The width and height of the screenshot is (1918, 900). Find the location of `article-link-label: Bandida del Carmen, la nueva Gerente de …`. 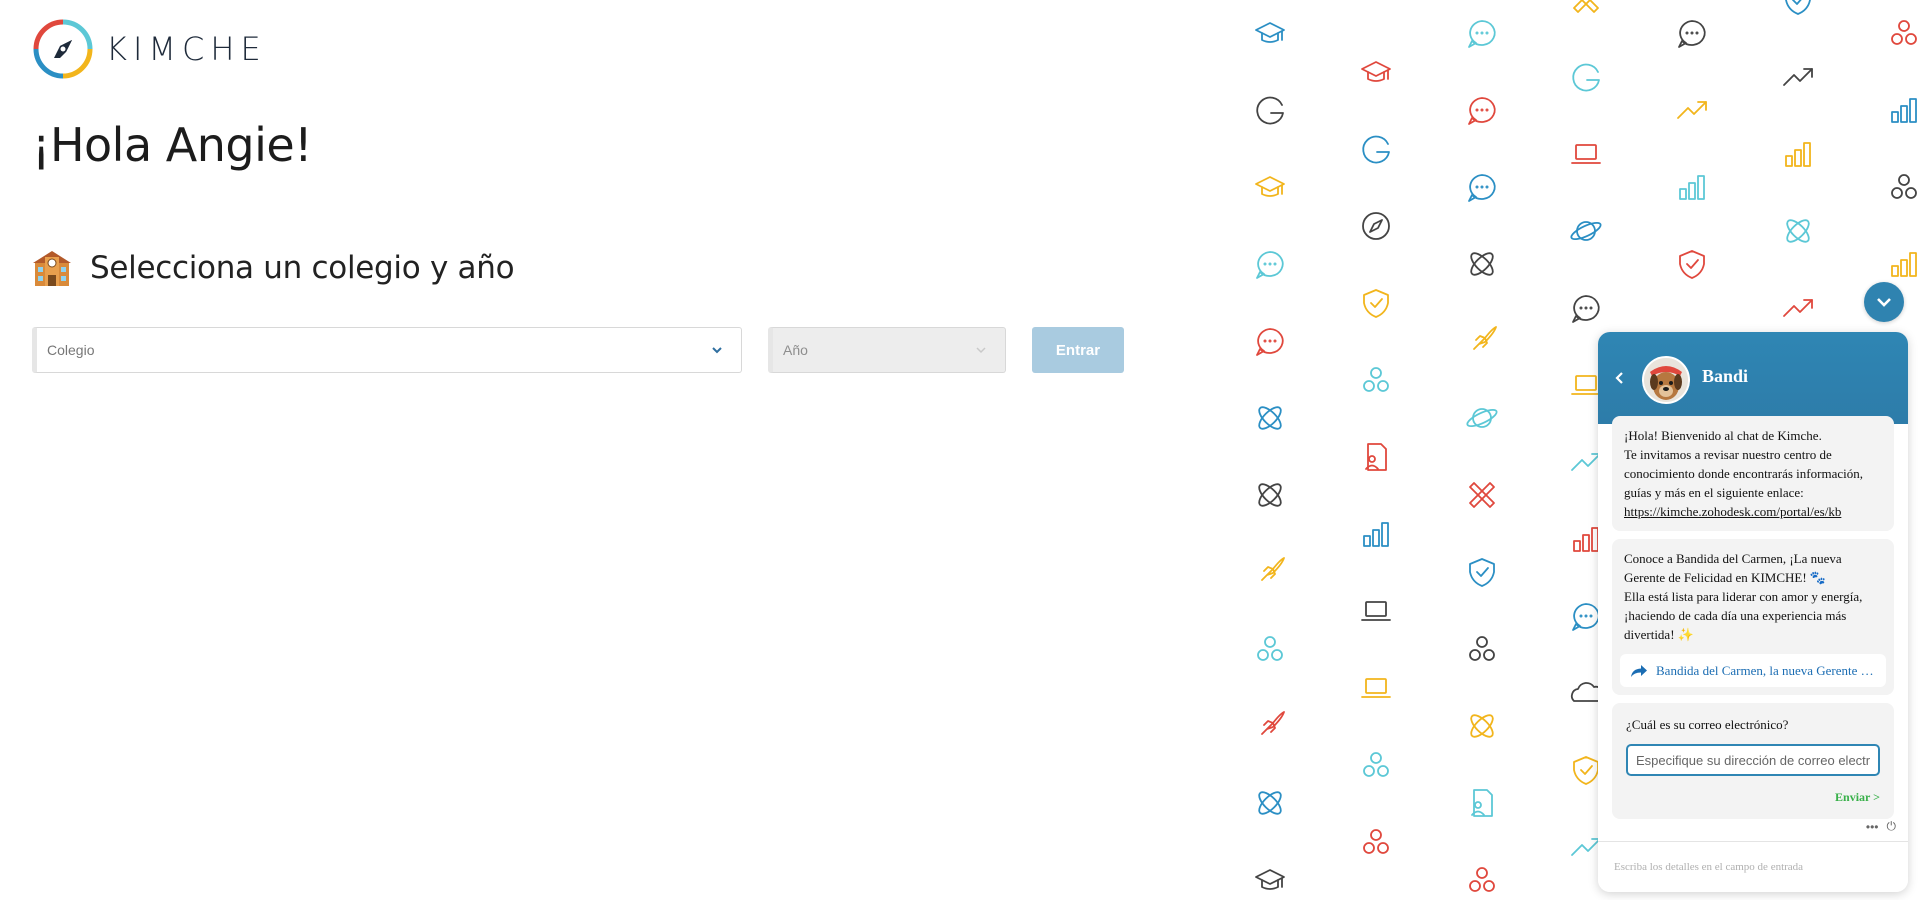

article-link-label: Bandida del Carmen, la nueva Gerente de … is located at coordinates (1766, 670).